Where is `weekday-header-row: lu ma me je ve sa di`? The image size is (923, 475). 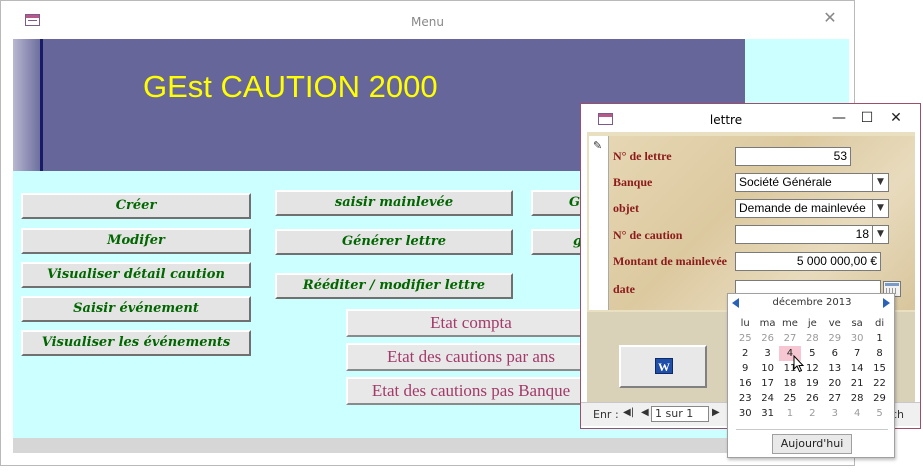 weekday-header-row: lu ma me je ve sa di is located at coordinates (812, 323).